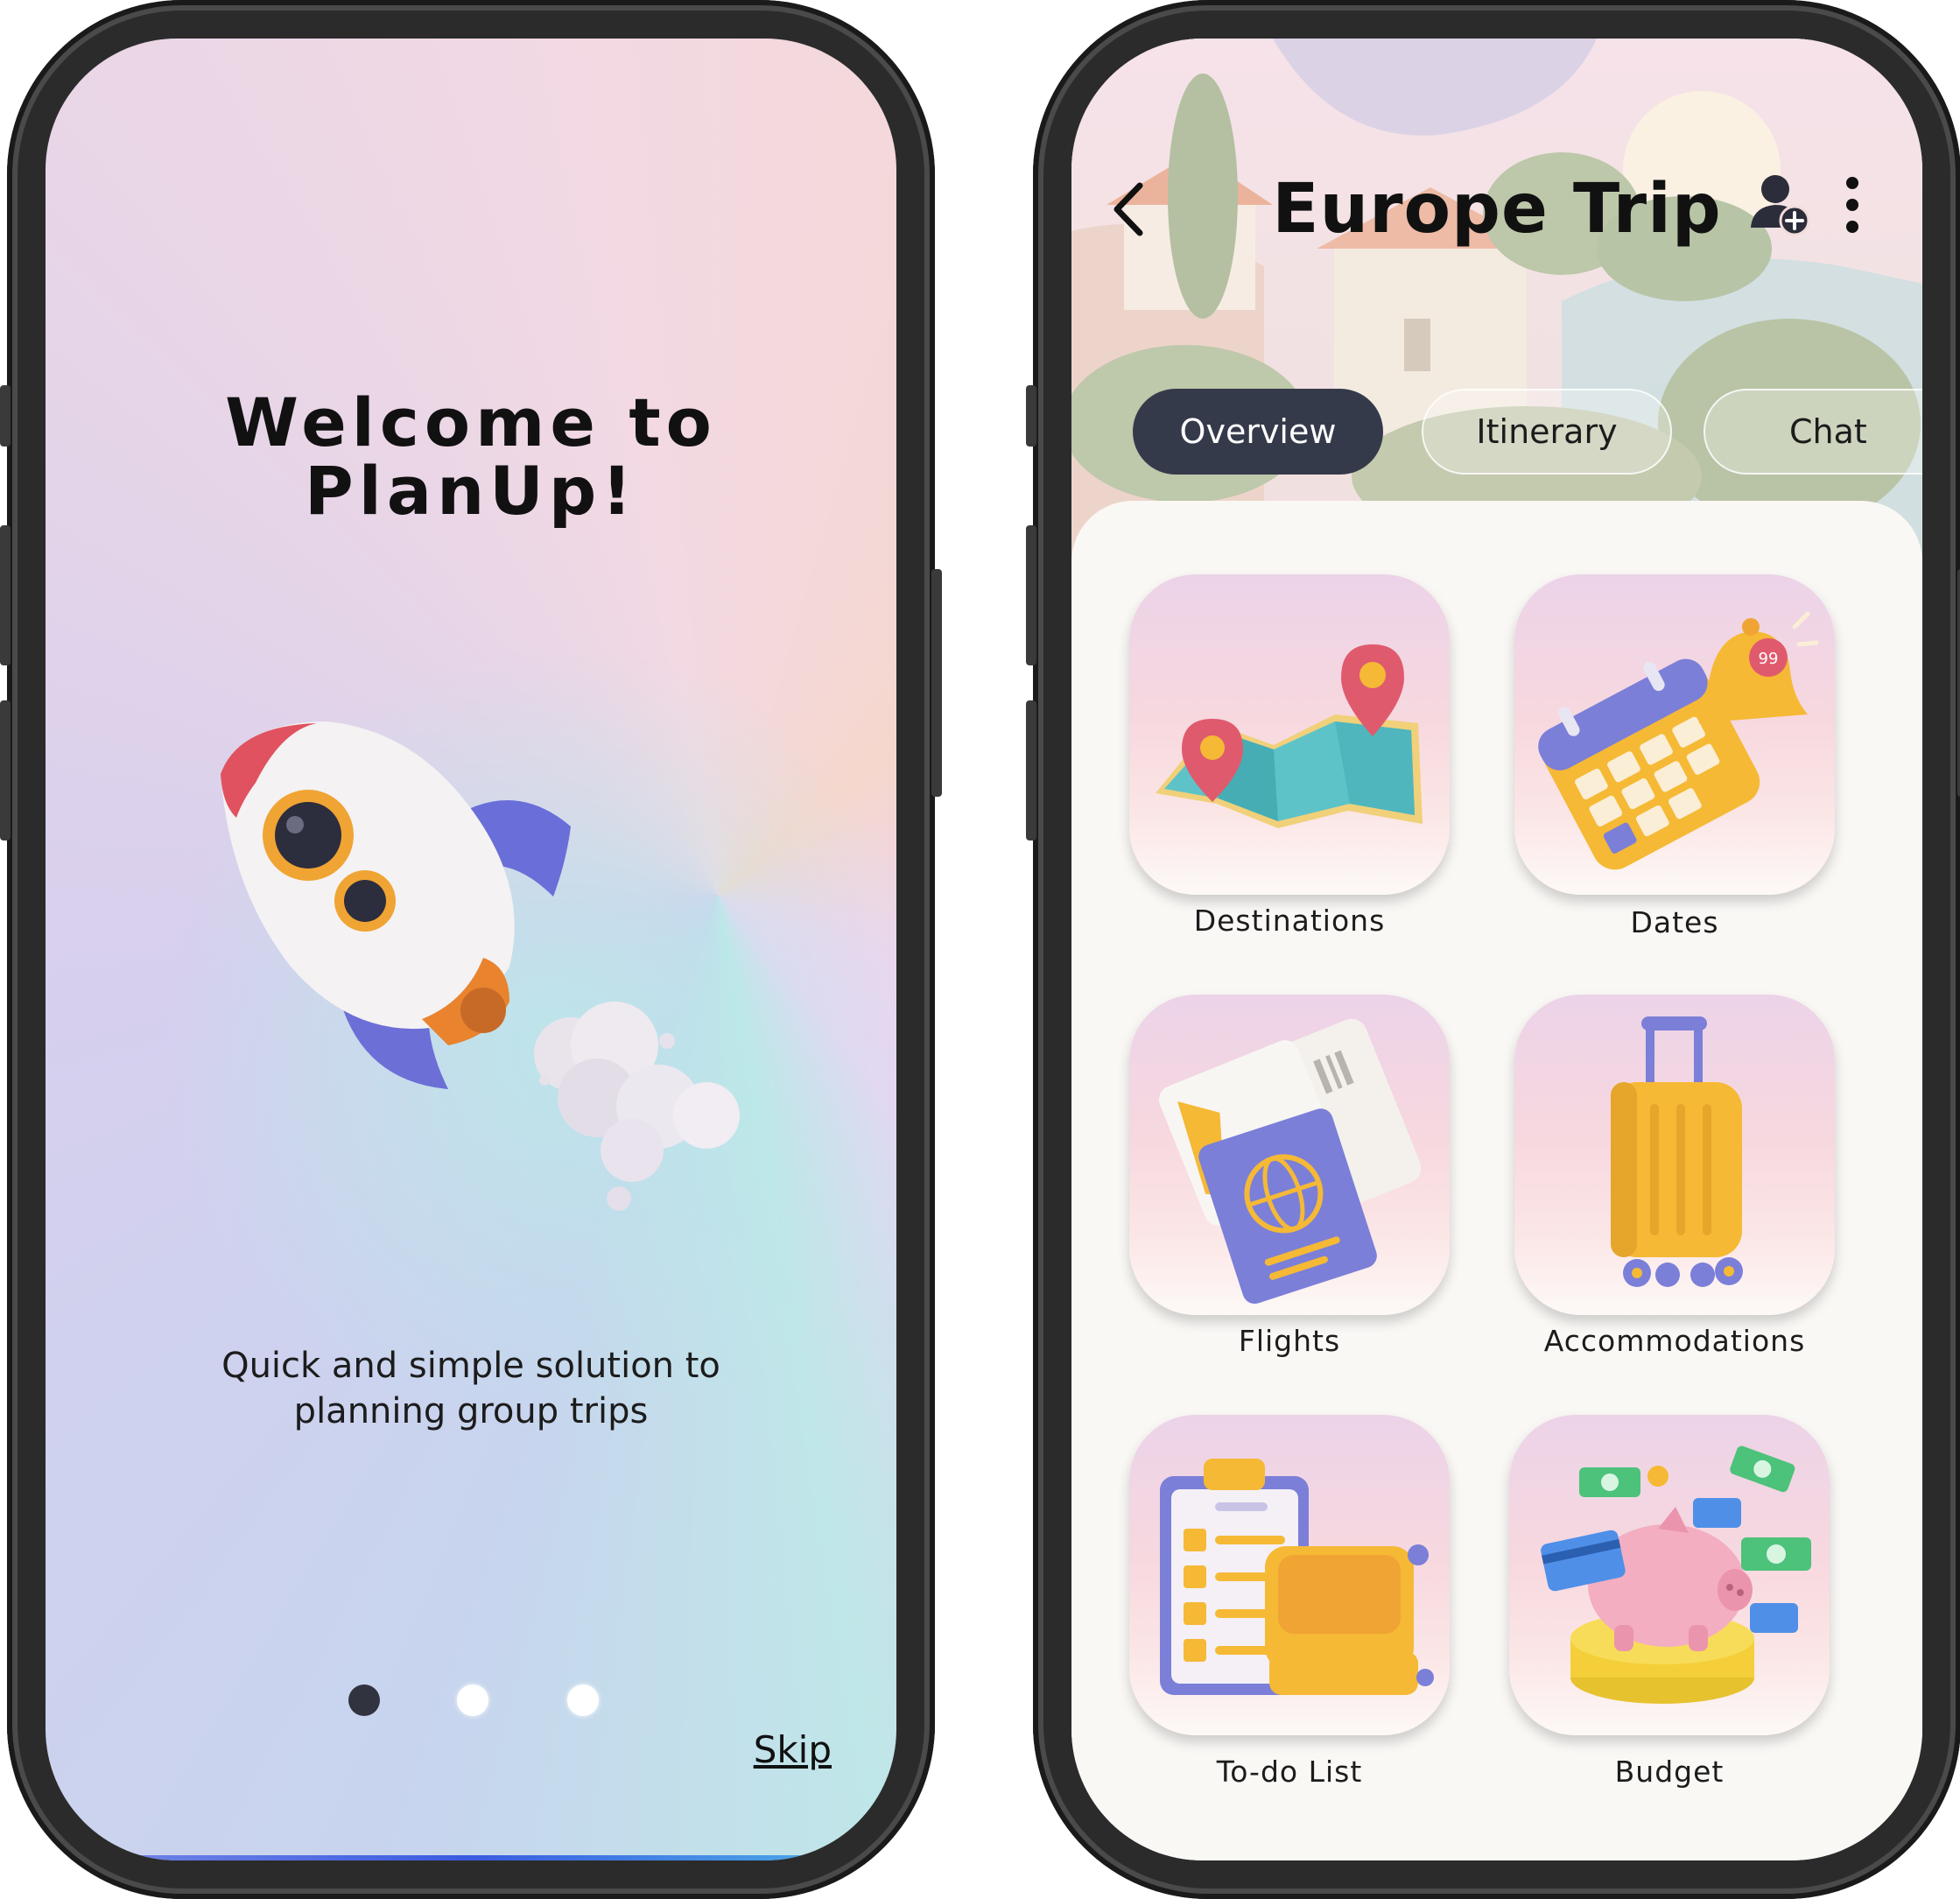  What do you see at coordinates (364, 1700) in the screenshot?
I see `pager-dot-1-active` at bounding box center [364, 1700].